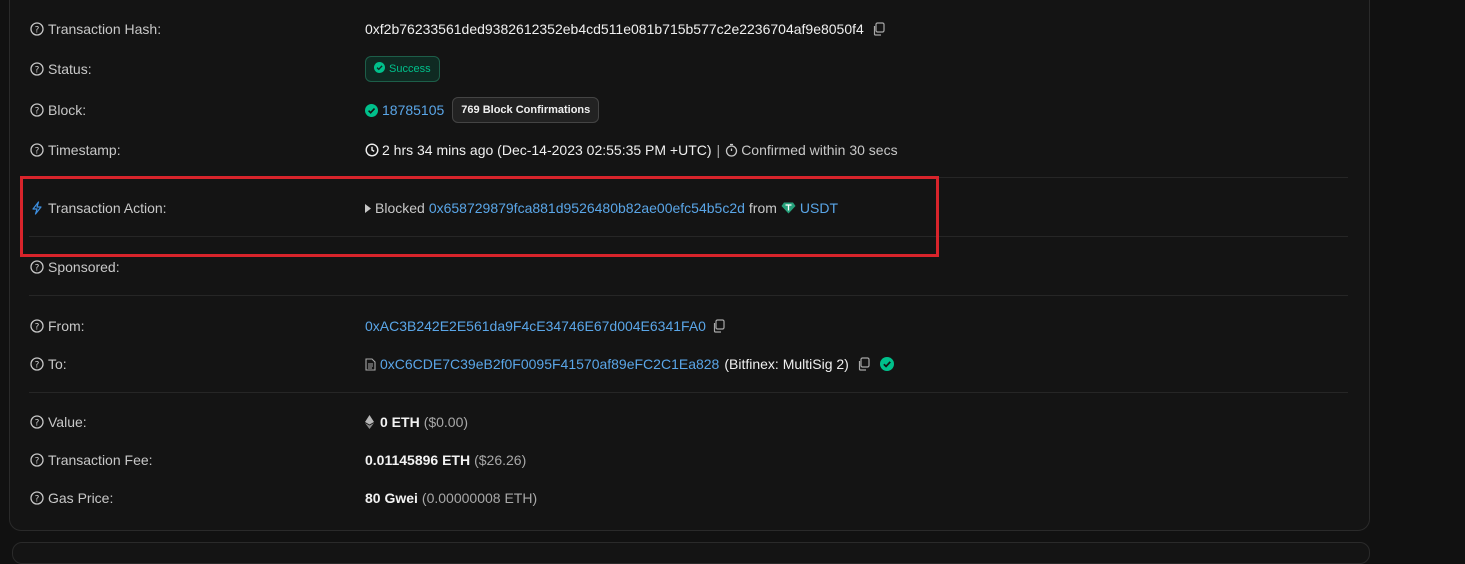  Describe the element at coordinates (786, 364) in the screenshot. I see `to-contract-name: (Bitfinex: MultiSig 2)` at that location.